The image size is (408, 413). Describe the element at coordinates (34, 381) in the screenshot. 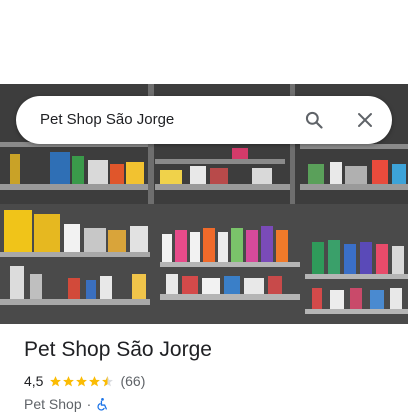

I see `rating-value: 4,5` at that location.